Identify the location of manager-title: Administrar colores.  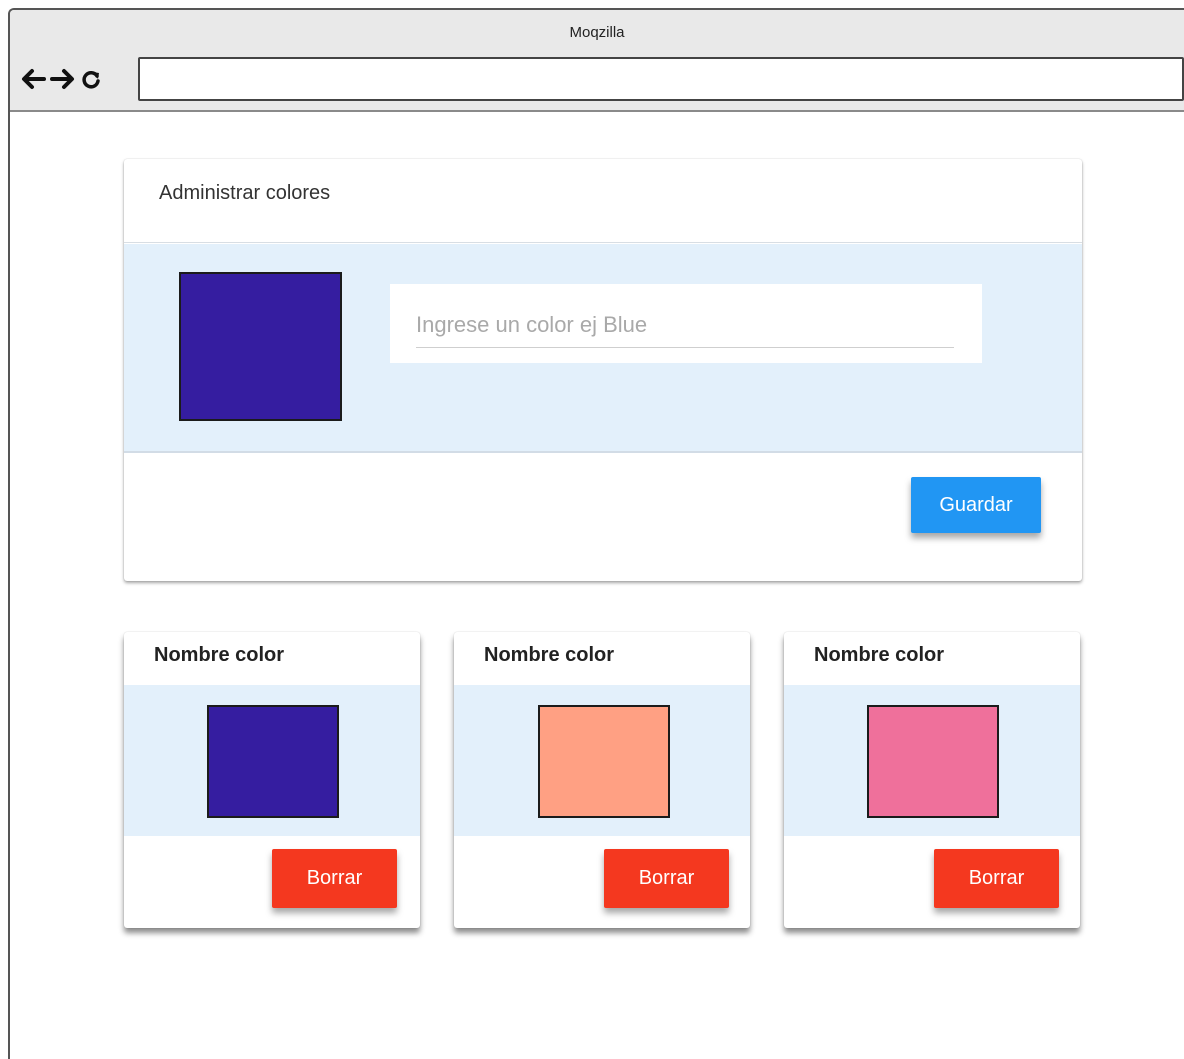
(245, 193).